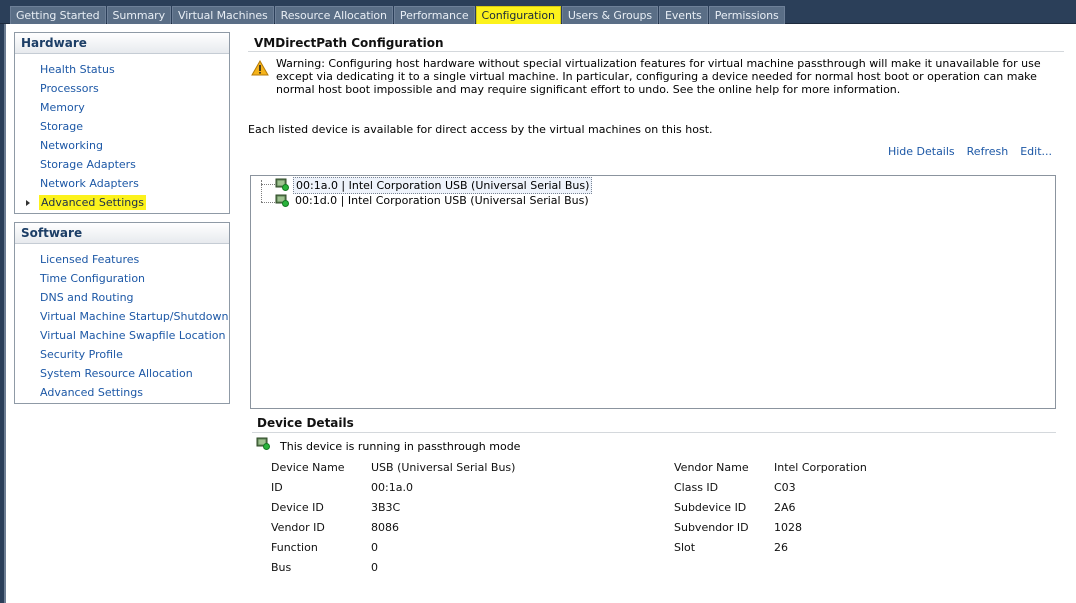  I want to click on hardware-item-network-adapters: Network Adapters, so click(122, 183).